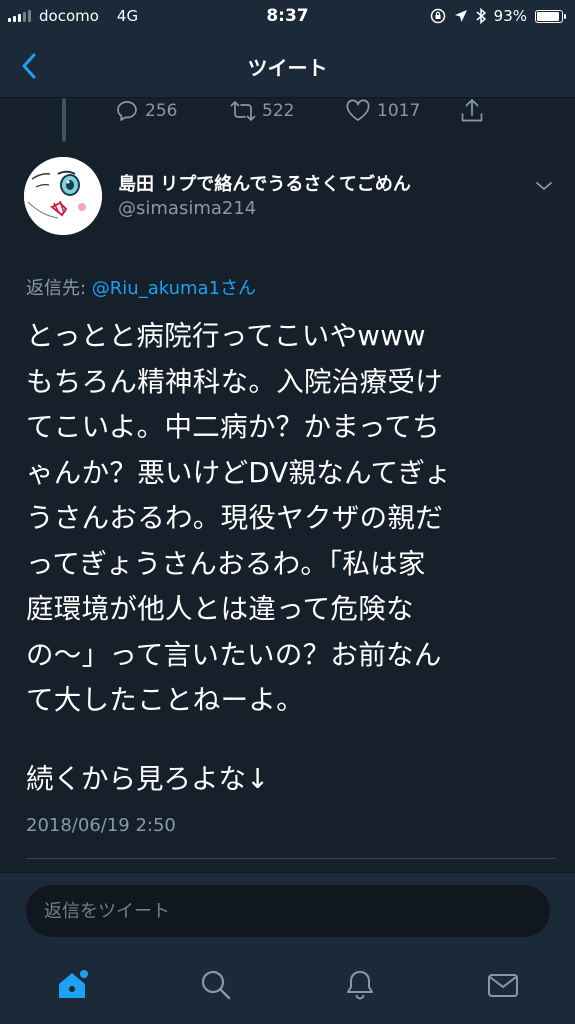 Image resolution: width=575 pixels, height=1024 pixels. I want to click on reply-to-line: 返信先: @Riu_akuma1さん, so click(141, 287).